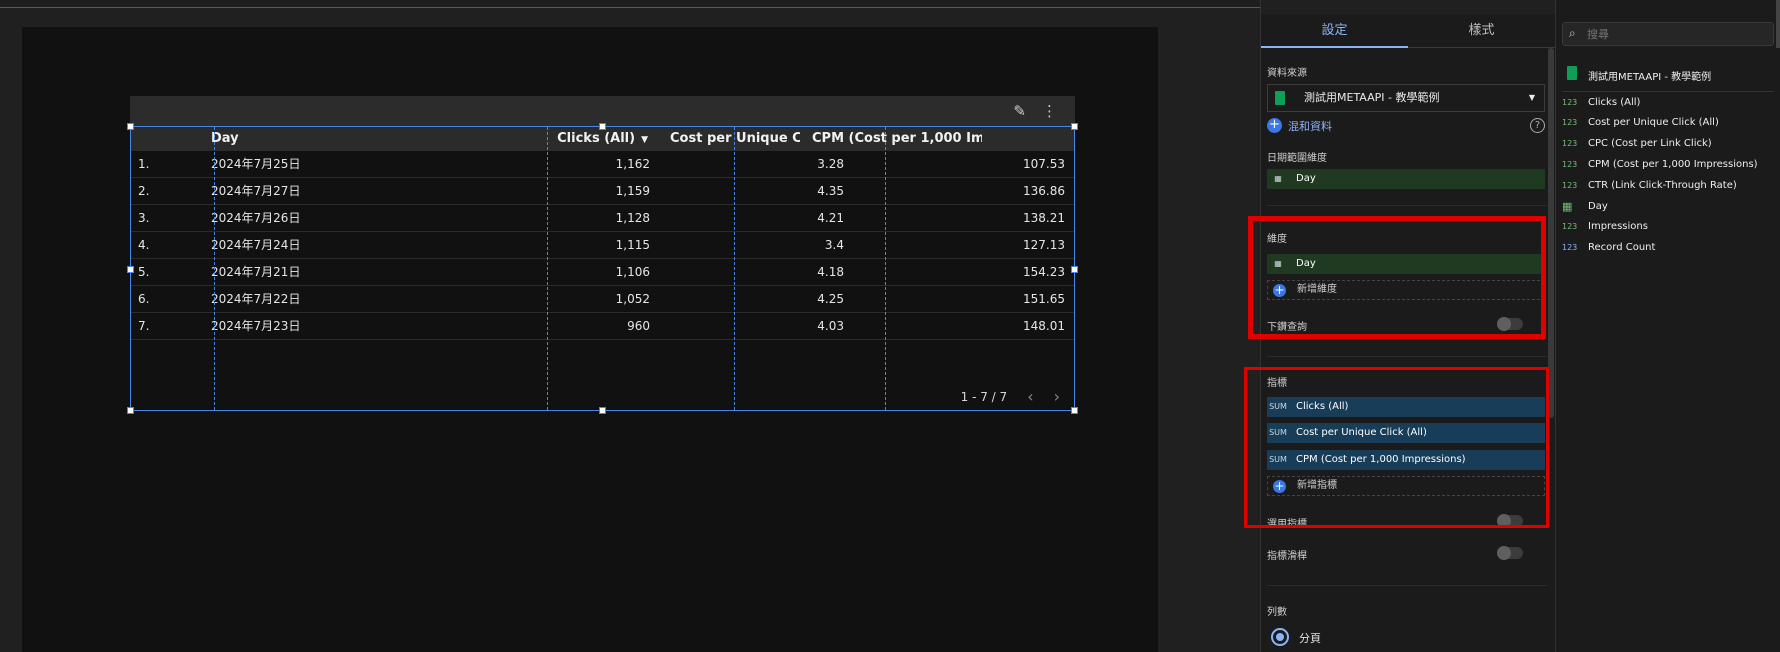 Image resolution: width=1780 pixels, height=652 pixels. I want to click on field-source-name: 測試用METAAPI - 教學範例, so click(1650, 77).